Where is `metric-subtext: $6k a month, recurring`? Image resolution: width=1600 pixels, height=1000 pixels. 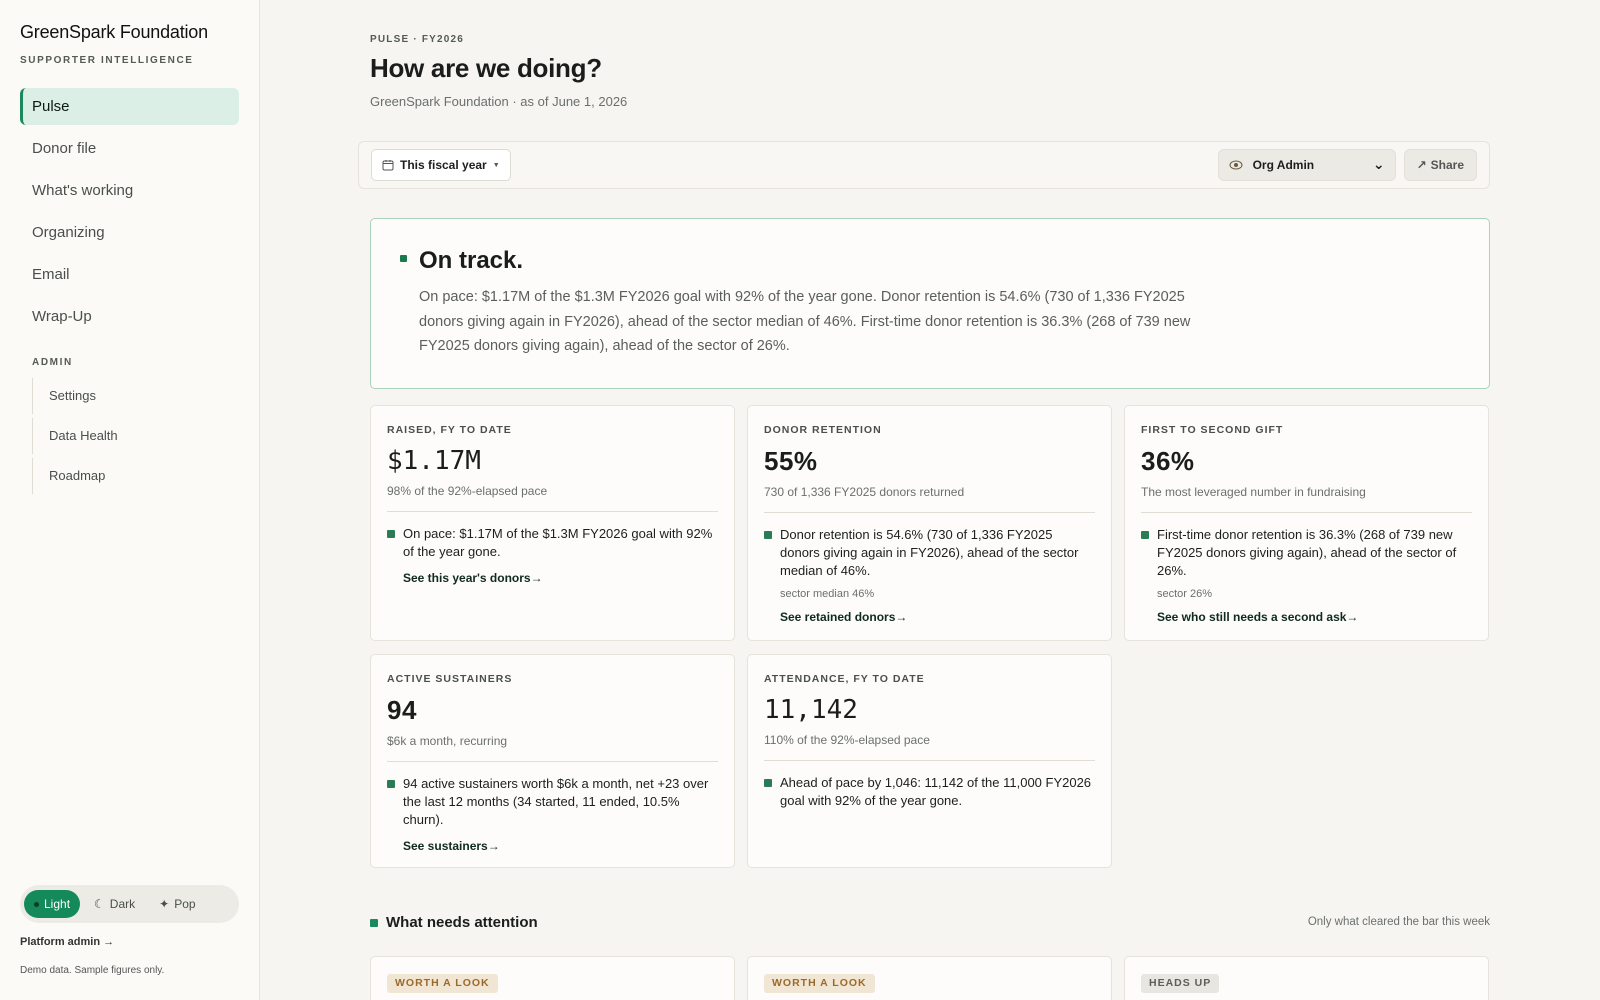
metric-subtext: $6k a month, recurring is located at coordinates (447, 741).